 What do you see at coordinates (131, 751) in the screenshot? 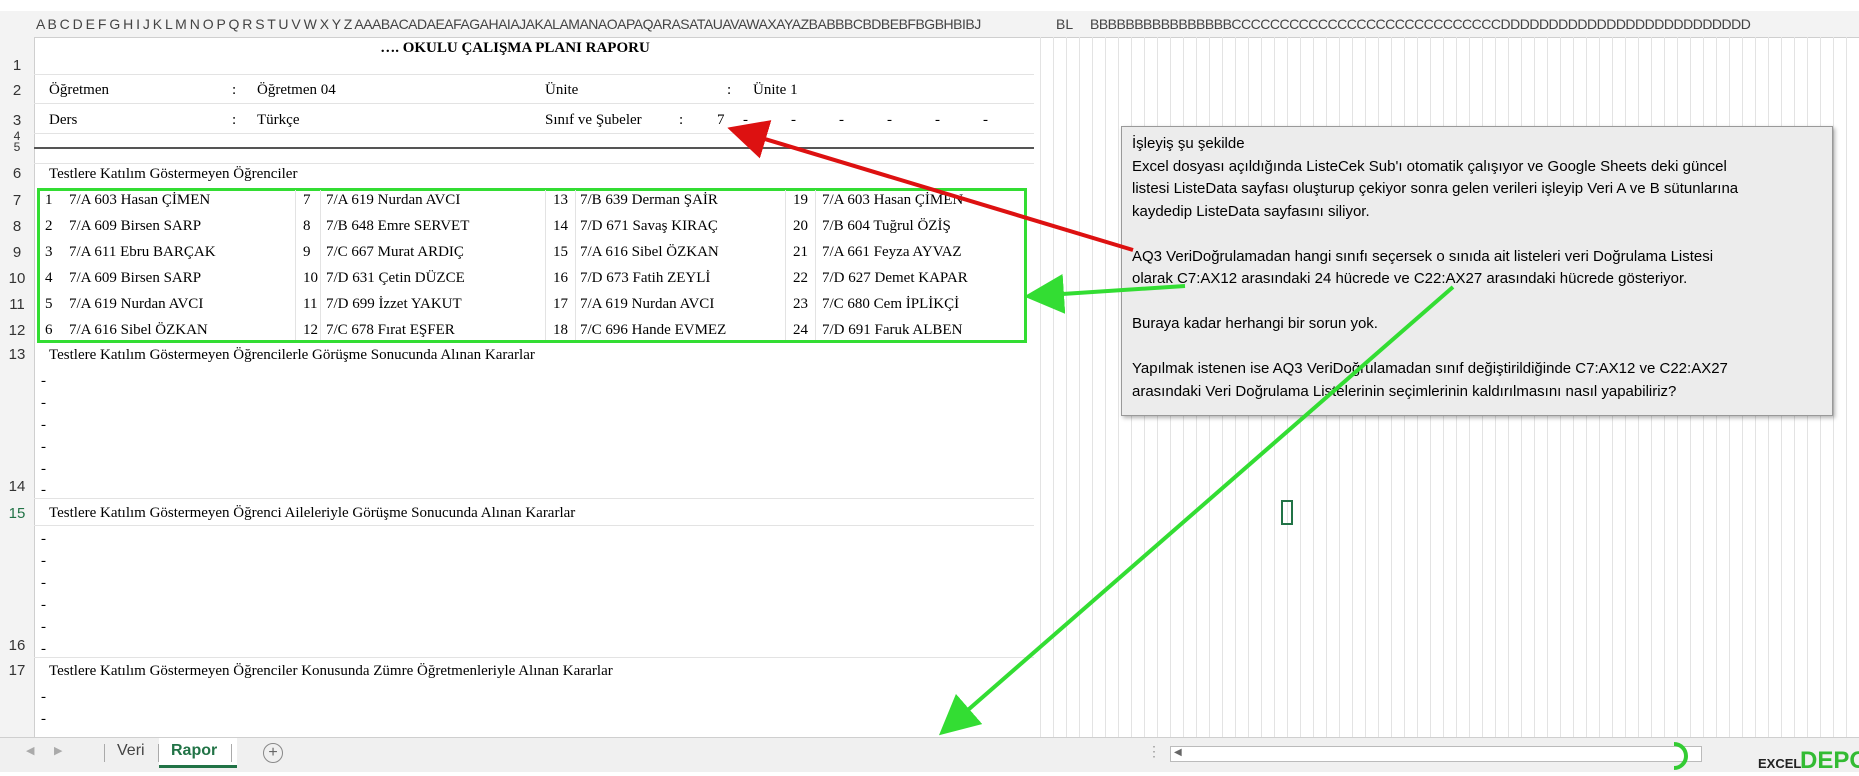
I see `tab-veri: Veri` at bounding box center [131, 751].